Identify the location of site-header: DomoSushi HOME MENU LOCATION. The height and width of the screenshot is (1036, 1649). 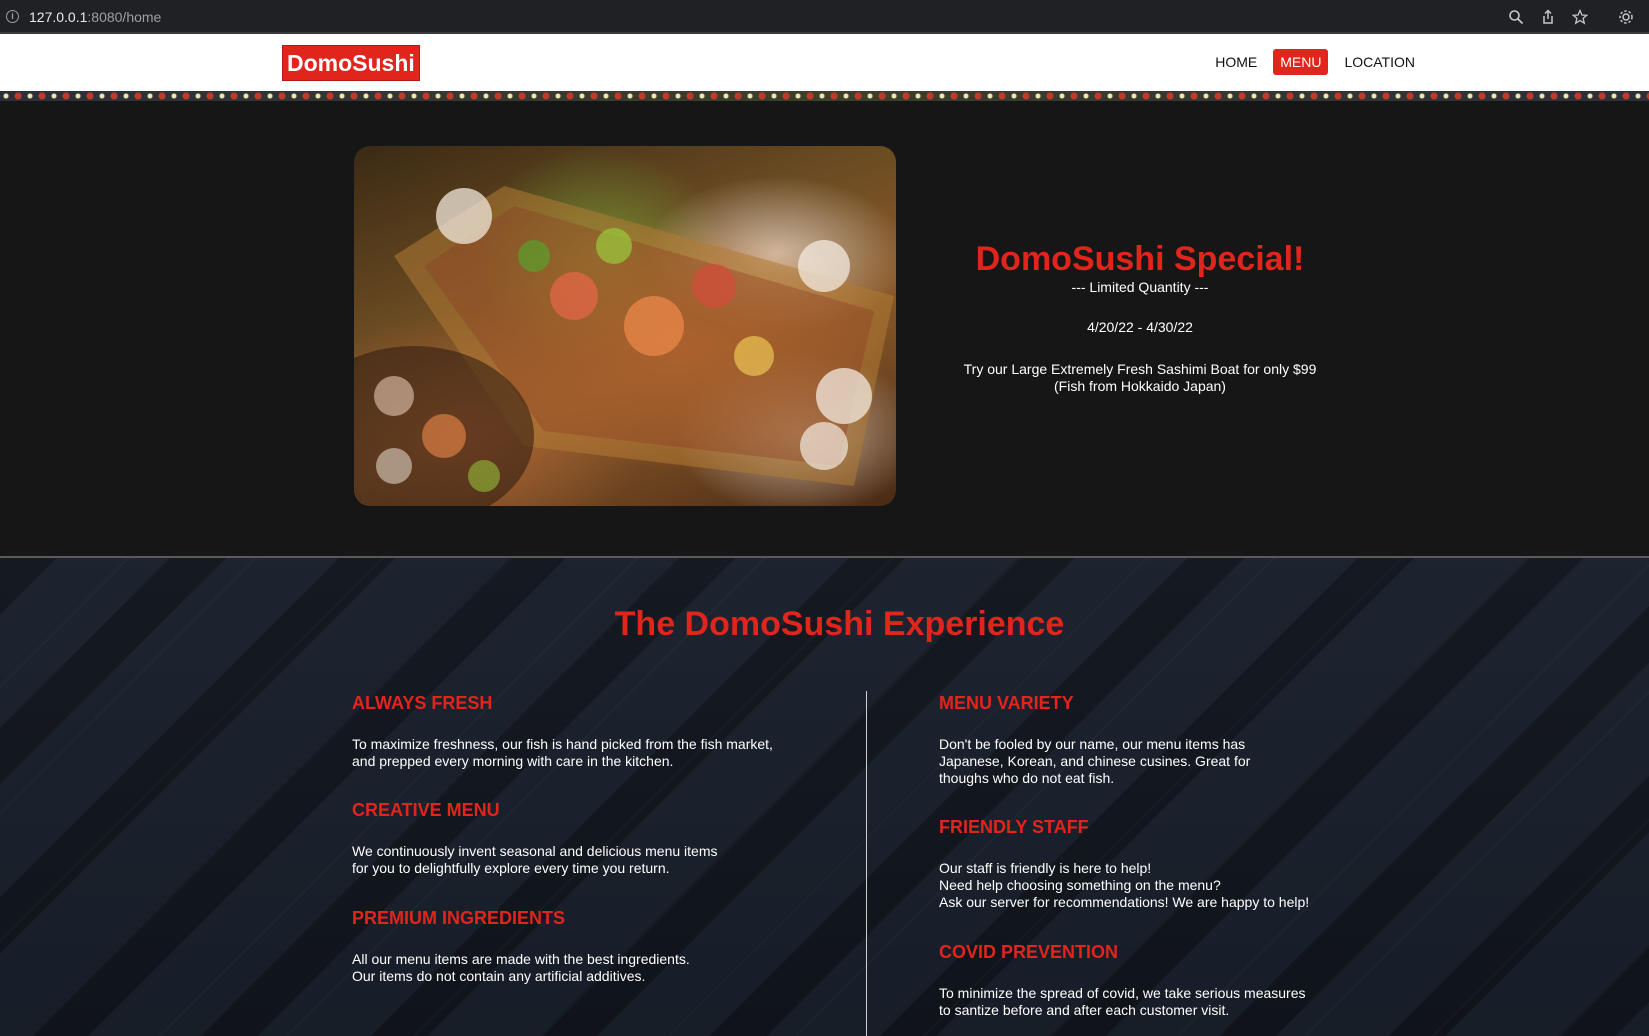
(824, 62).